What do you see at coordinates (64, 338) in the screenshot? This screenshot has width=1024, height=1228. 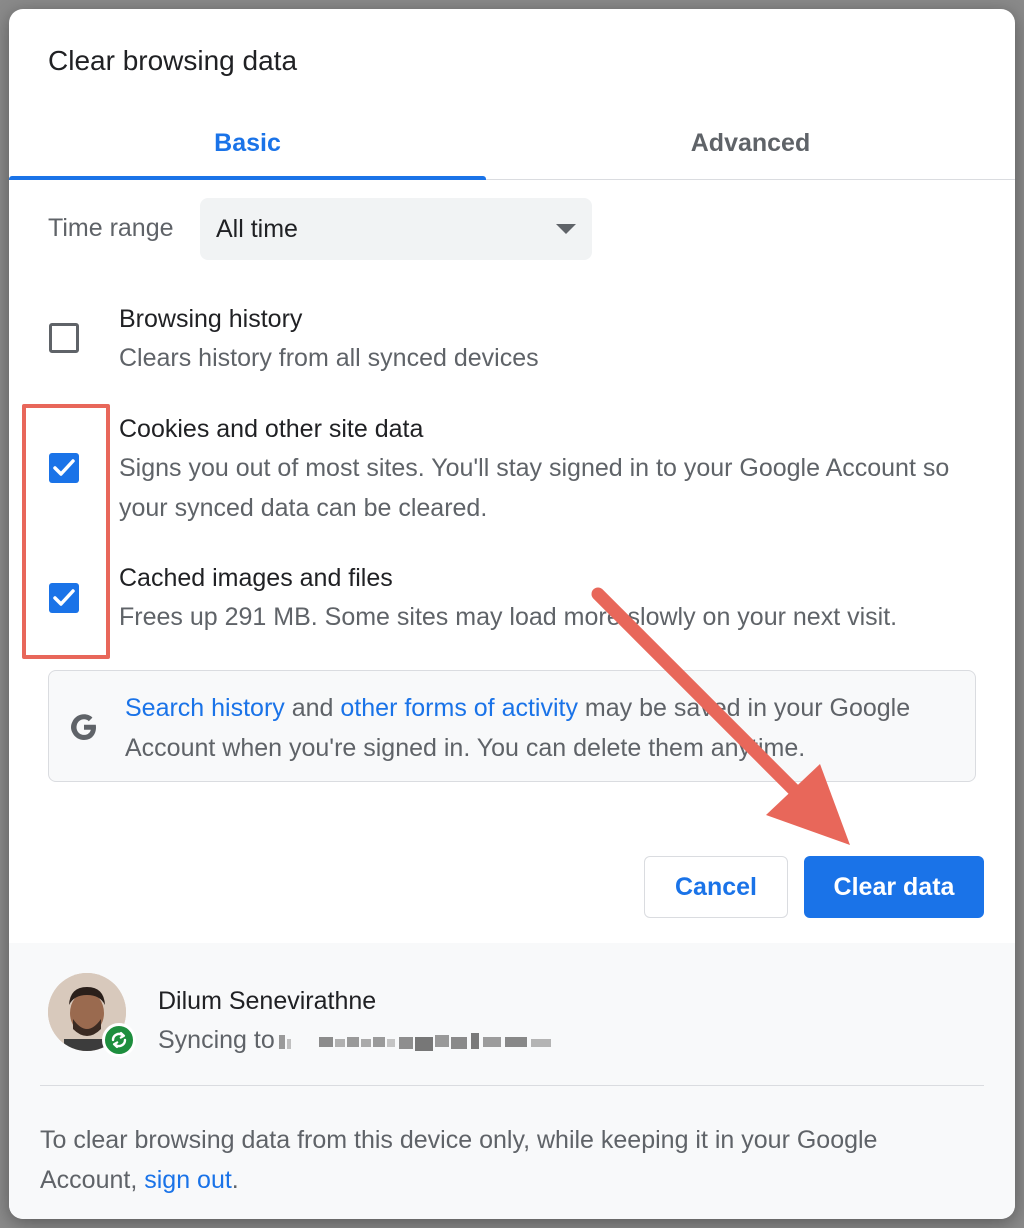 I see `checkbox-browsing-history` at bounding box center [64, 338].